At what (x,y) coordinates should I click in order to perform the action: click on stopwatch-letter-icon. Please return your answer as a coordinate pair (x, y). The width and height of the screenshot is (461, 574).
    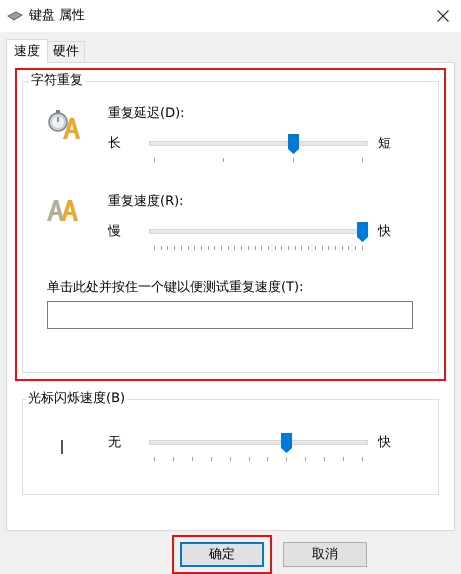
    Looking at the image, I should click on (64, 125).